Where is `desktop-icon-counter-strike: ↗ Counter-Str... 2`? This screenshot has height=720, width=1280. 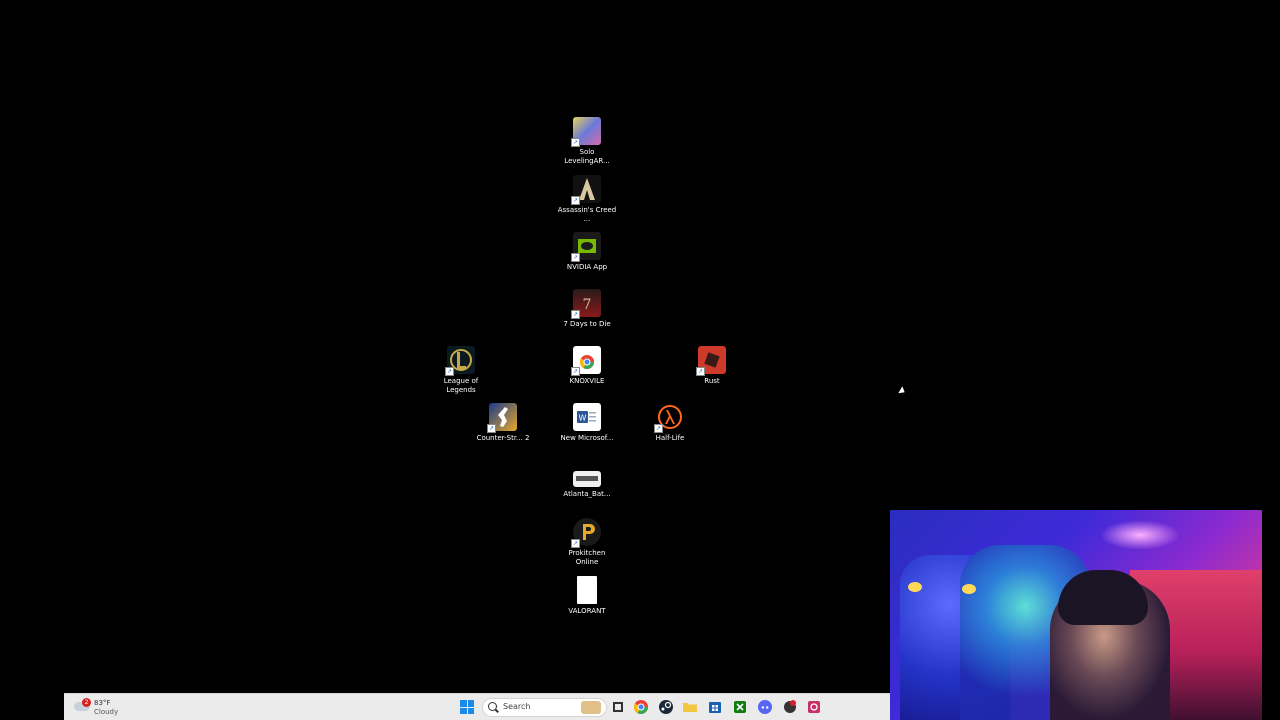 desktop-icon-counter-strike: ↗ Counter-Str... 2 is located at coordinates (503, 423).